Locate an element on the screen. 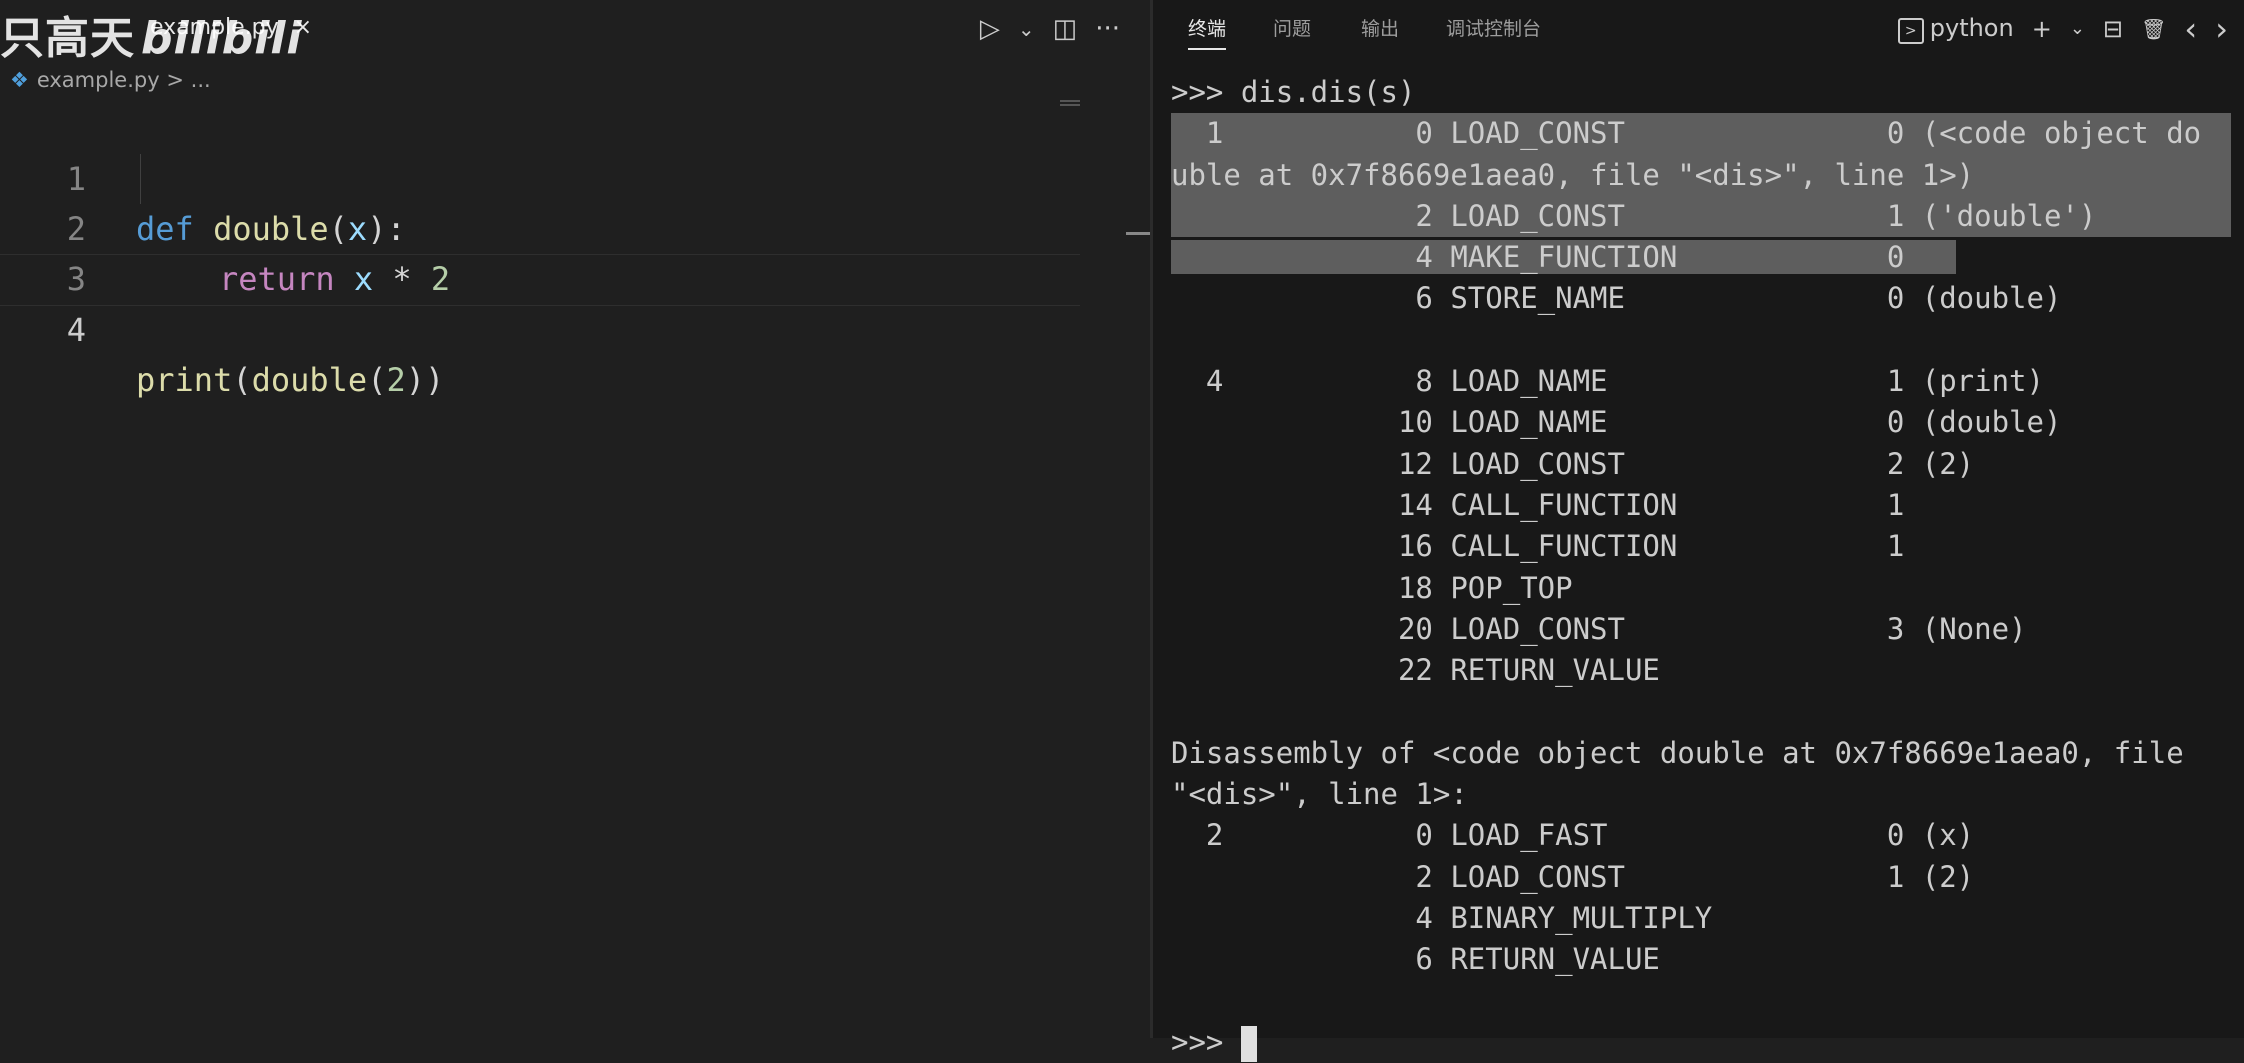 This screenshot has width=2244, height=1063. terminal-icon: > is located at coordinates (1910, 30).